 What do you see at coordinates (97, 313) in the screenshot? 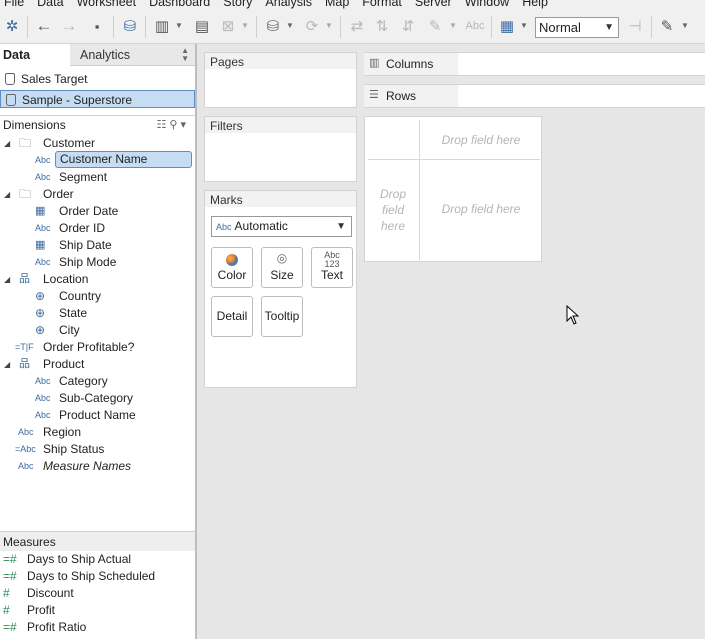
I see `dimension-item: ⊕ State` at bounding box center [97, 313].